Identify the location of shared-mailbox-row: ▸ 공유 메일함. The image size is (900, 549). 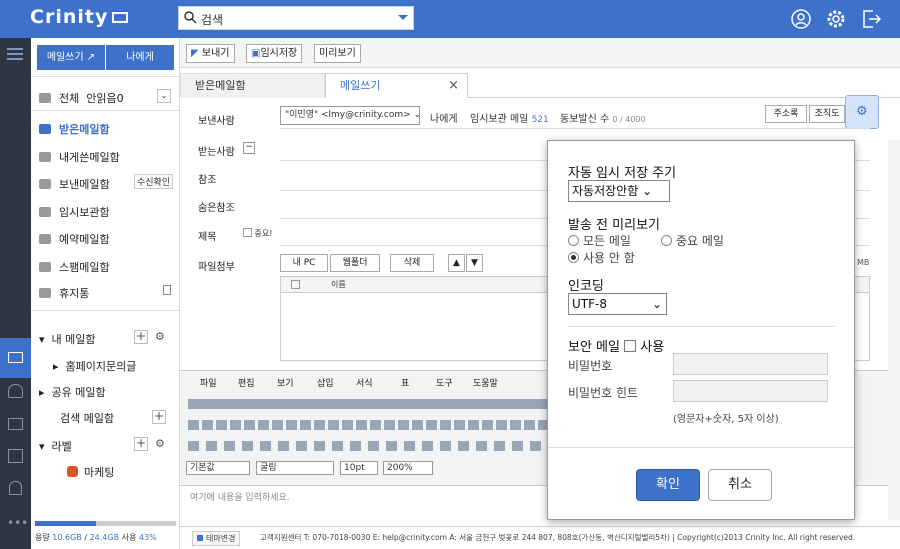
(72, 392).